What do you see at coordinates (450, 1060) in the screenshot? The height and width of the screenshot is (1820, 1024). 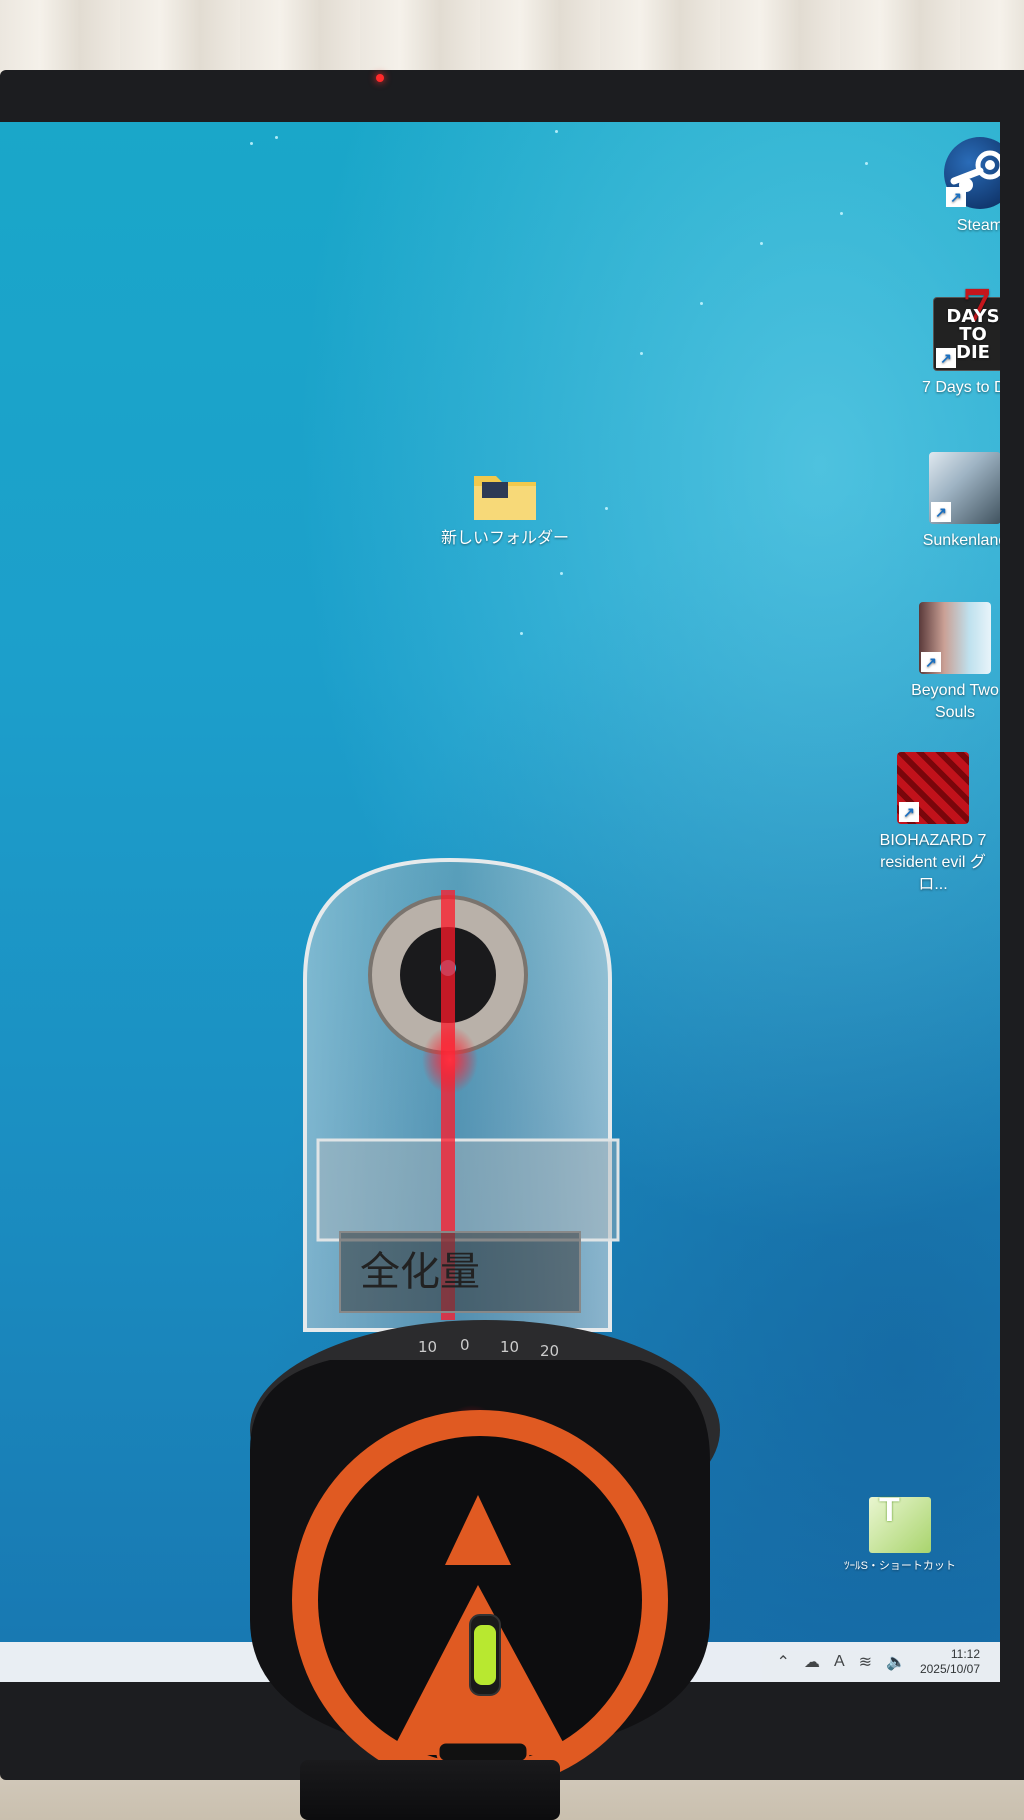 I see `laser-glow` at bounding box center [450, 1060].